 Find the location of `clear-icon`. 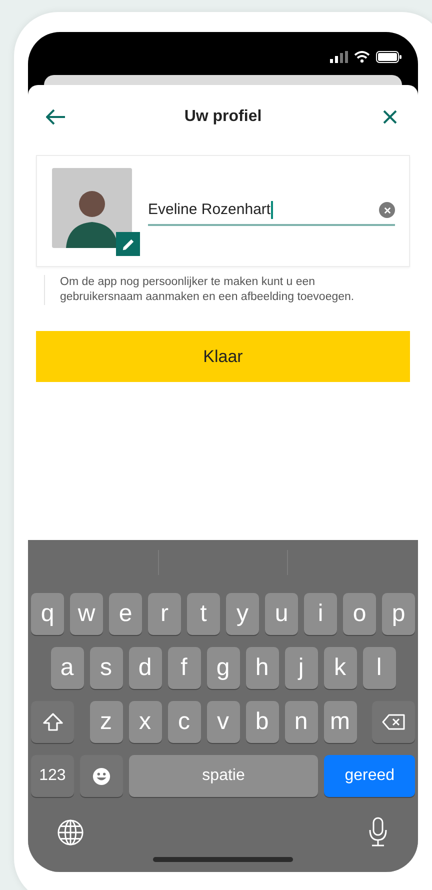

clear-icon is located at coordinates (387, 210).